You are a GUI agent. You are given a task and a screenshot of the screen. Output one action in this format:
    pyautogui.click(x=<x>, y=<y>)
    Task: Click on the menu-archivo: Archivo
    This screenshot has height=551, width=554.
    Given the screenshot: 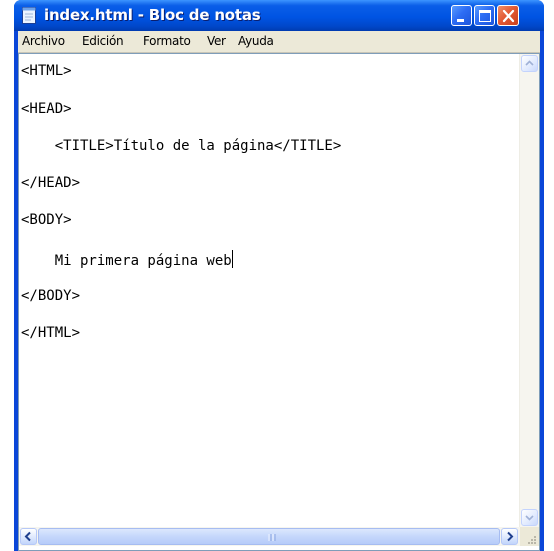 What is the action you would take?
    pyautogui.click(x=43, y=41)
    